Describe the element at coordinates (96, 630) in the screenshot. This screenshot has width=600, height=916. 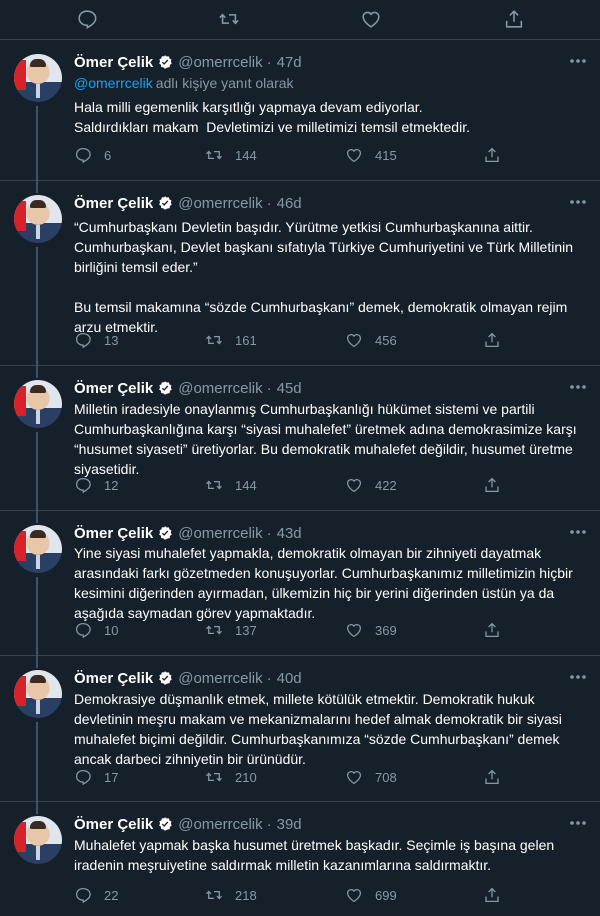
I see `reply-button: 10` at that location.